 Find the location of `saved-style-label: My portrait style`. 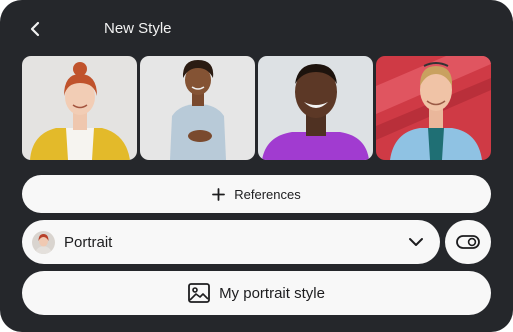

saved-style-label: My portrait style is located at coordinates (272, 293).